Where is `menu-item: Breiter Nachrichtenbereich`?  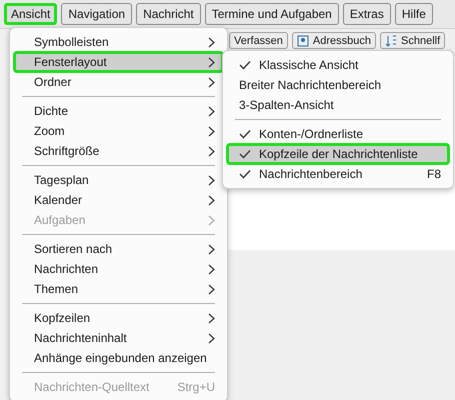
menu-item: Breiter Nachrichtenbereich is located at coordinates (338, 85).